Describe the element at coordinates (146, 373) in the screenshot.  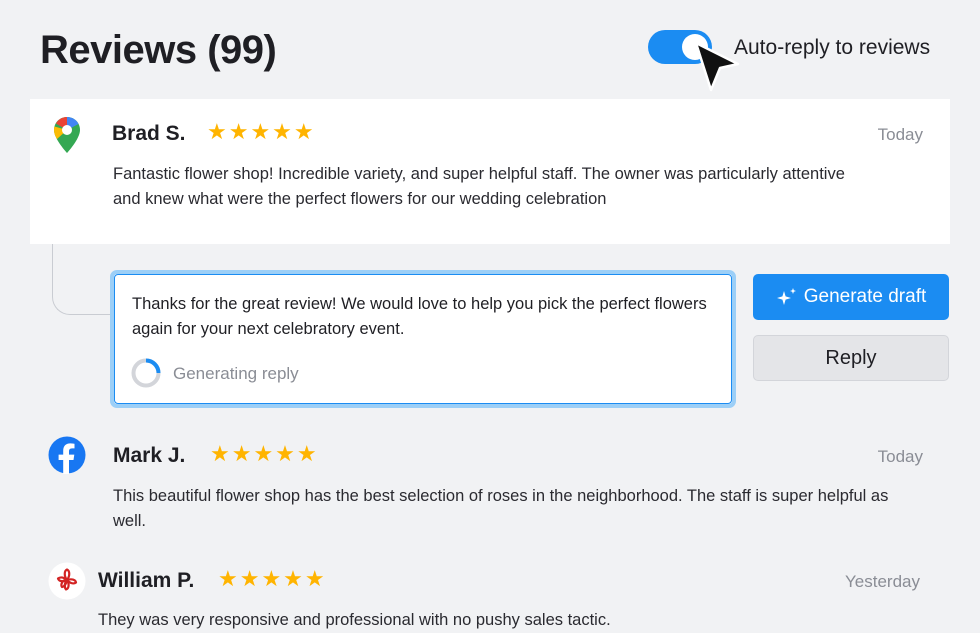
I see `loading-spinner-icon` at that location.